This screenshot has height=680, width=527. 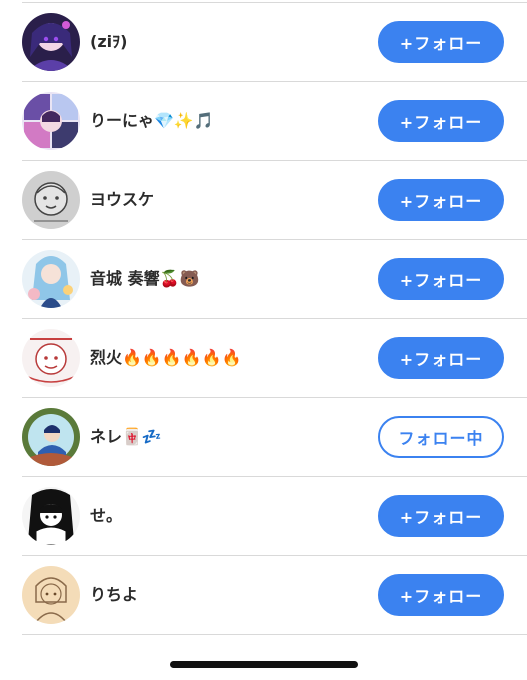 I want to click on list-item: りちよ +フォロー, so click(x=274, y=595).